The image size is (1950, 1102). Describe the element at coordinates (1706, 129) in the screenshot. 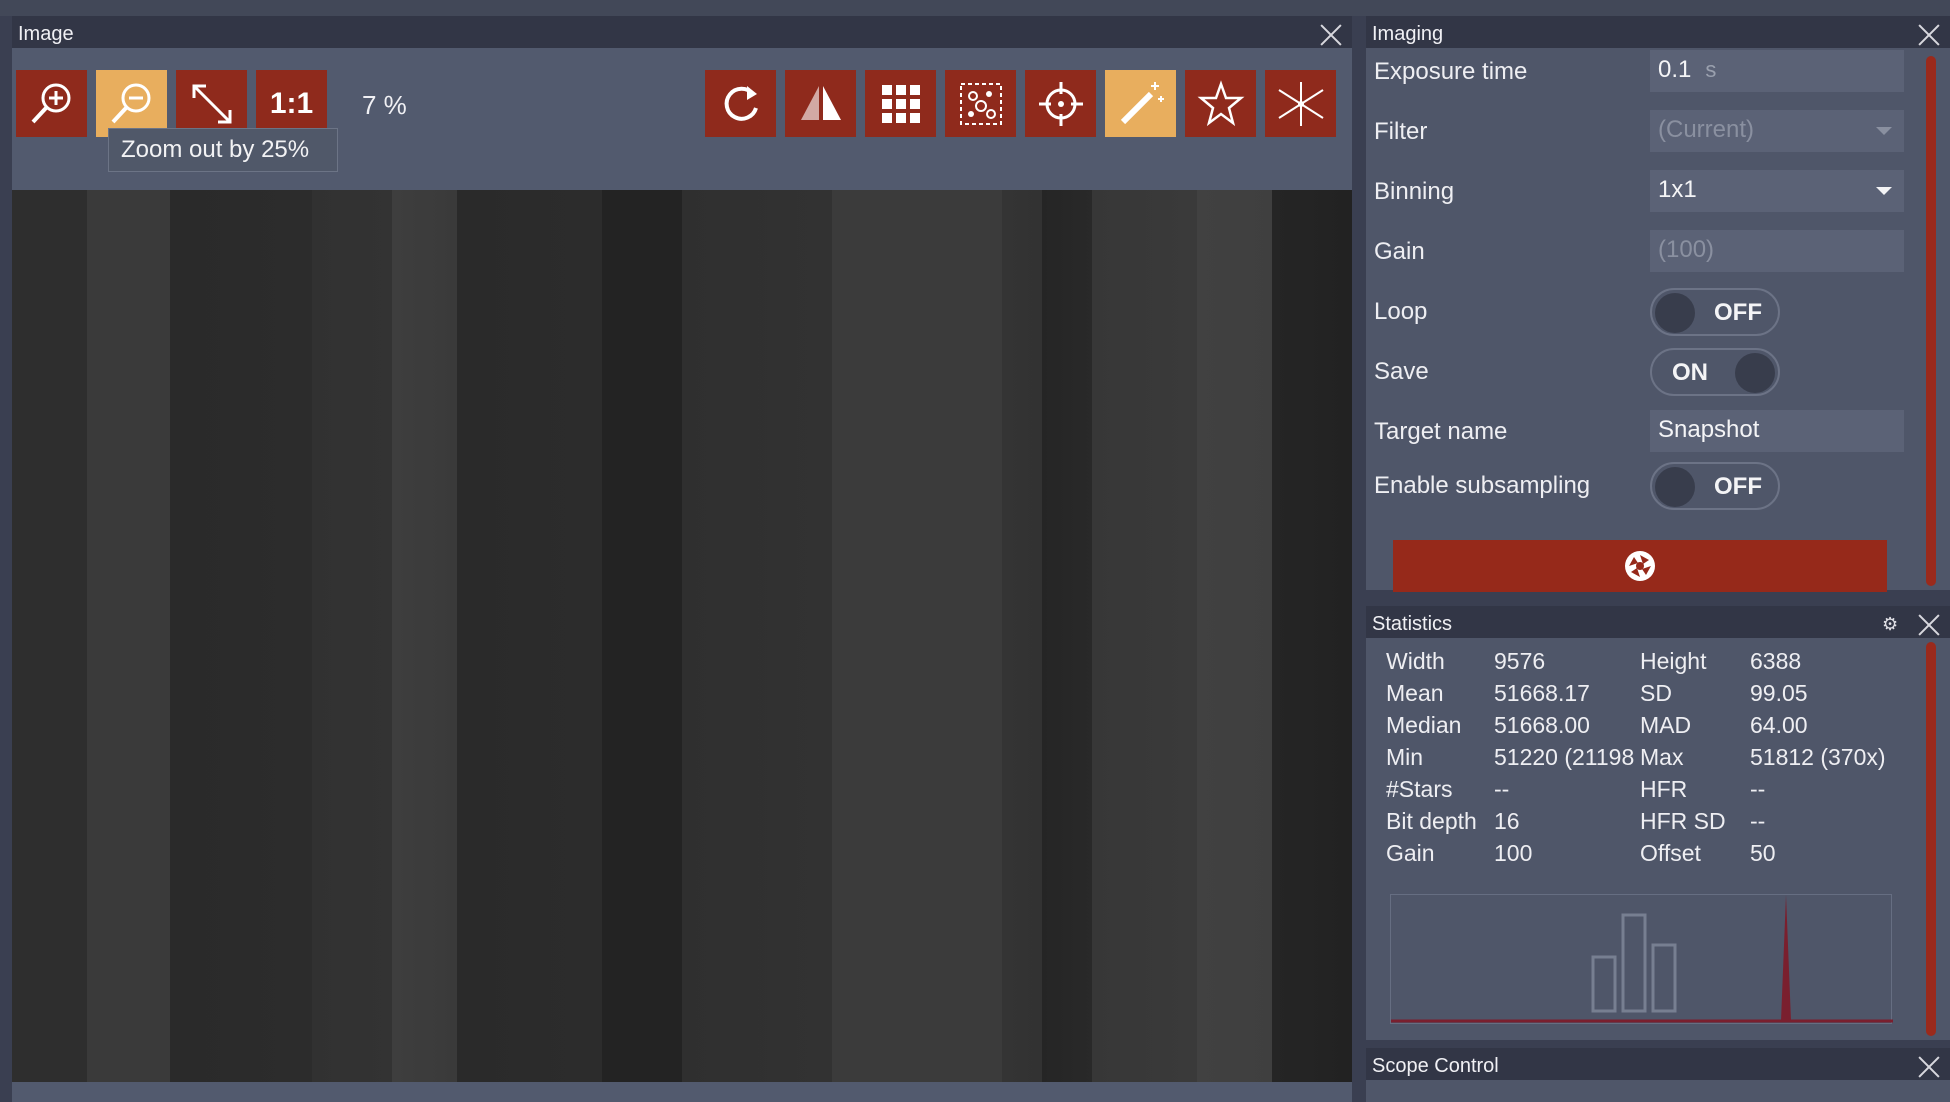

I see `filter-value: (Current)` at that location.